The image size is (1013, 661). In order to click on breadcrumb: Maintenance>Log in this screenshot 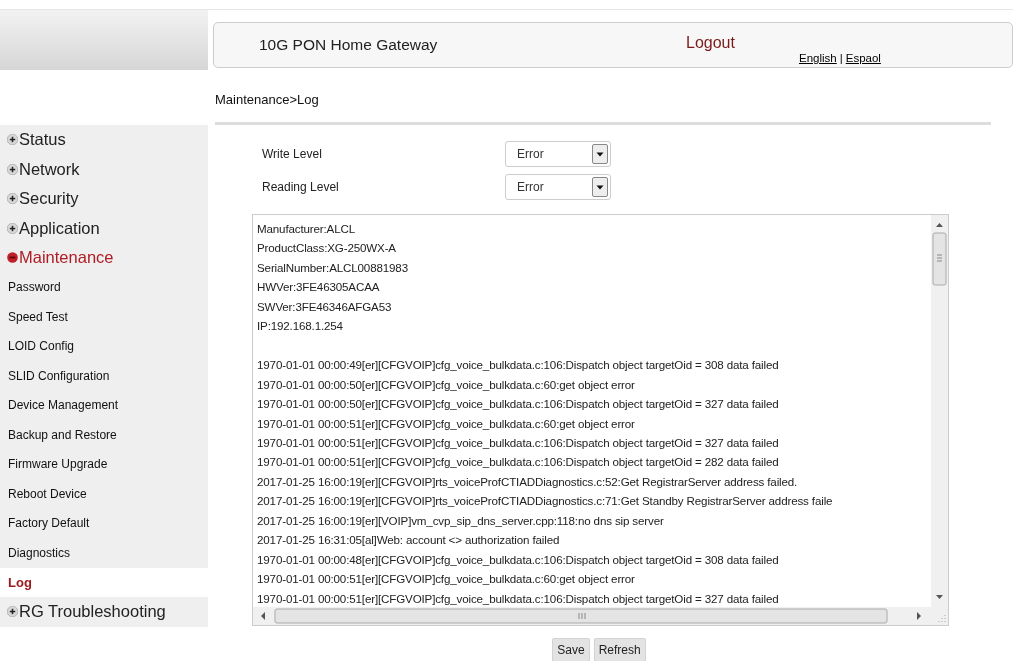, I will do `click(267, 100)`.